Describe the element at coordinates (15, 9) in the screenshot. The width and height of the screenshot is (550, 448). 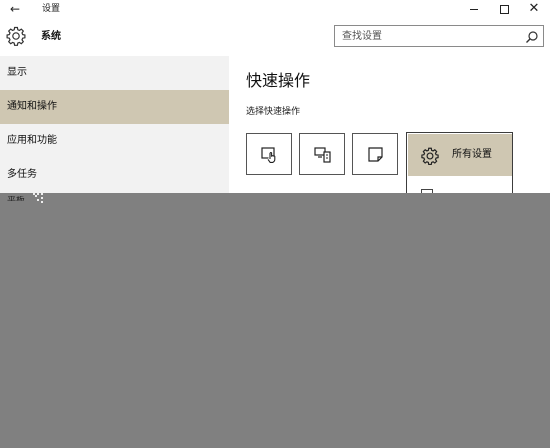
I see `back-arrow-icon: ←` at that location.